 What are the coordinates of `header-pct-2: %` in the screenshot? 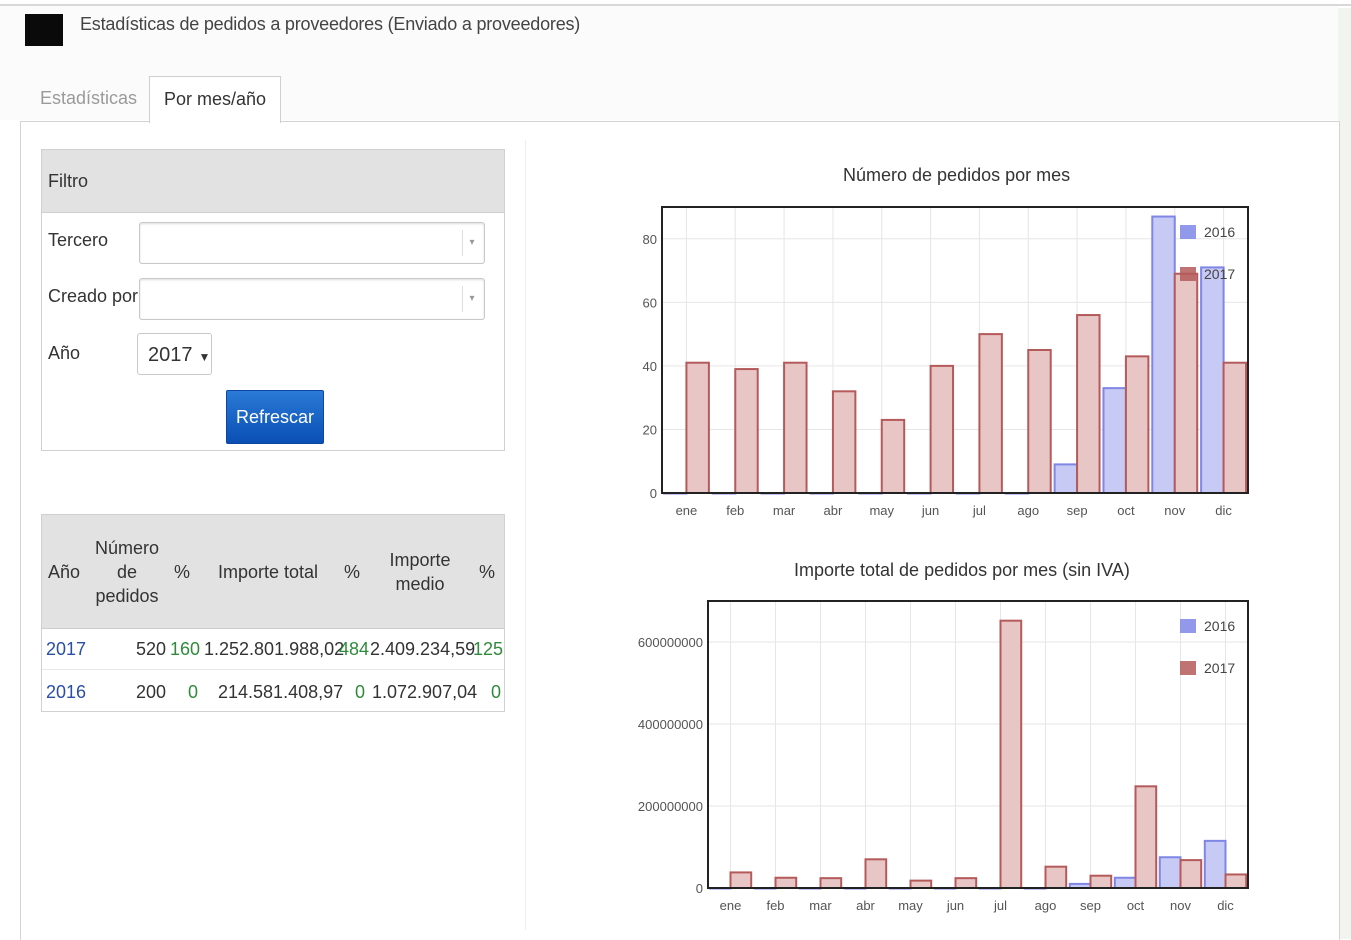 It's located at (352, 572).